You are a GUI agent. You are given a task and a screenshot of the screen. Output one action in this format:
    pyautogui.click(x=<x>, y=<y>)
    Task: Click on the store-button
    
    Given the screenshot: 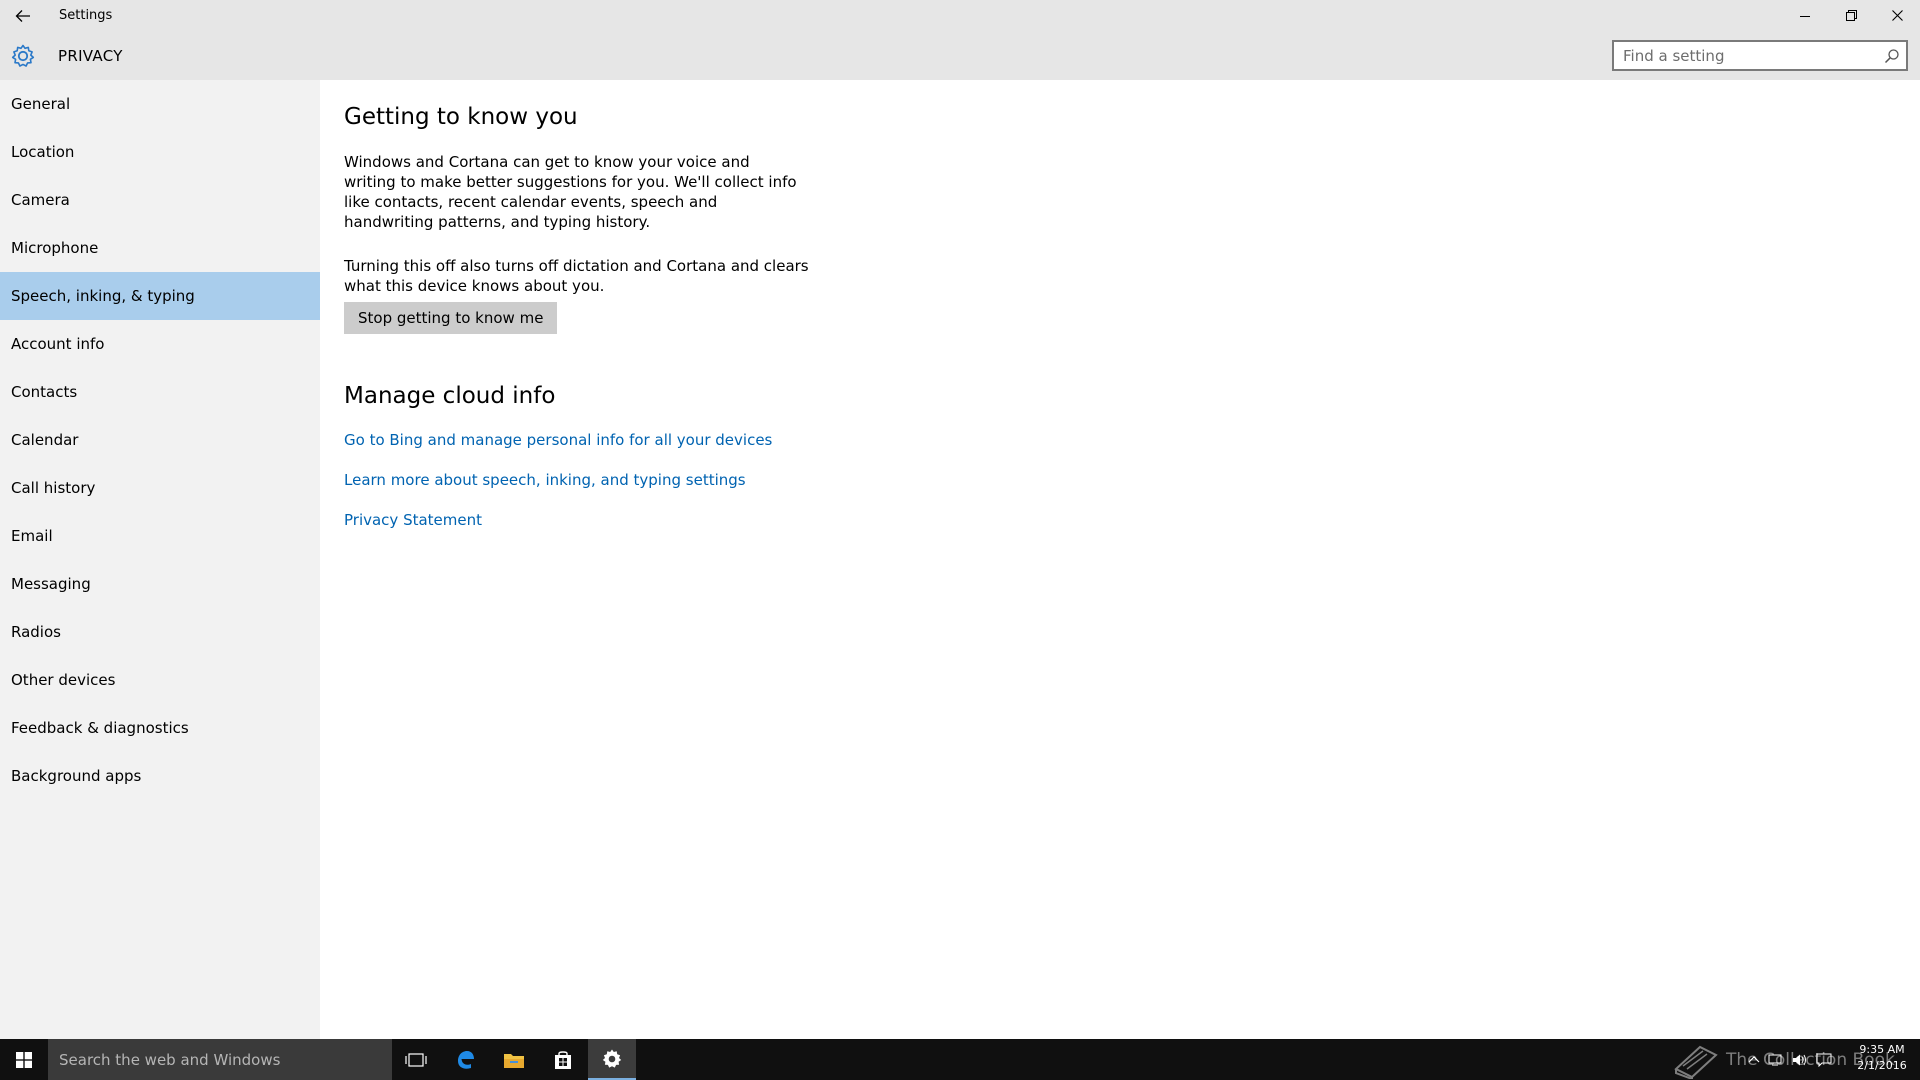 What is the action you would take?
    pyautogui.click(x=563, y=1059)
    